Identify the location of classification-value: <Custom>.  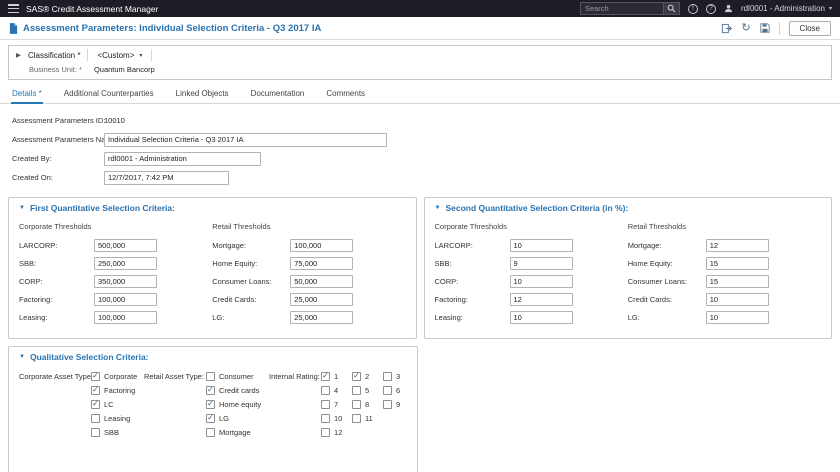
(116, 55).